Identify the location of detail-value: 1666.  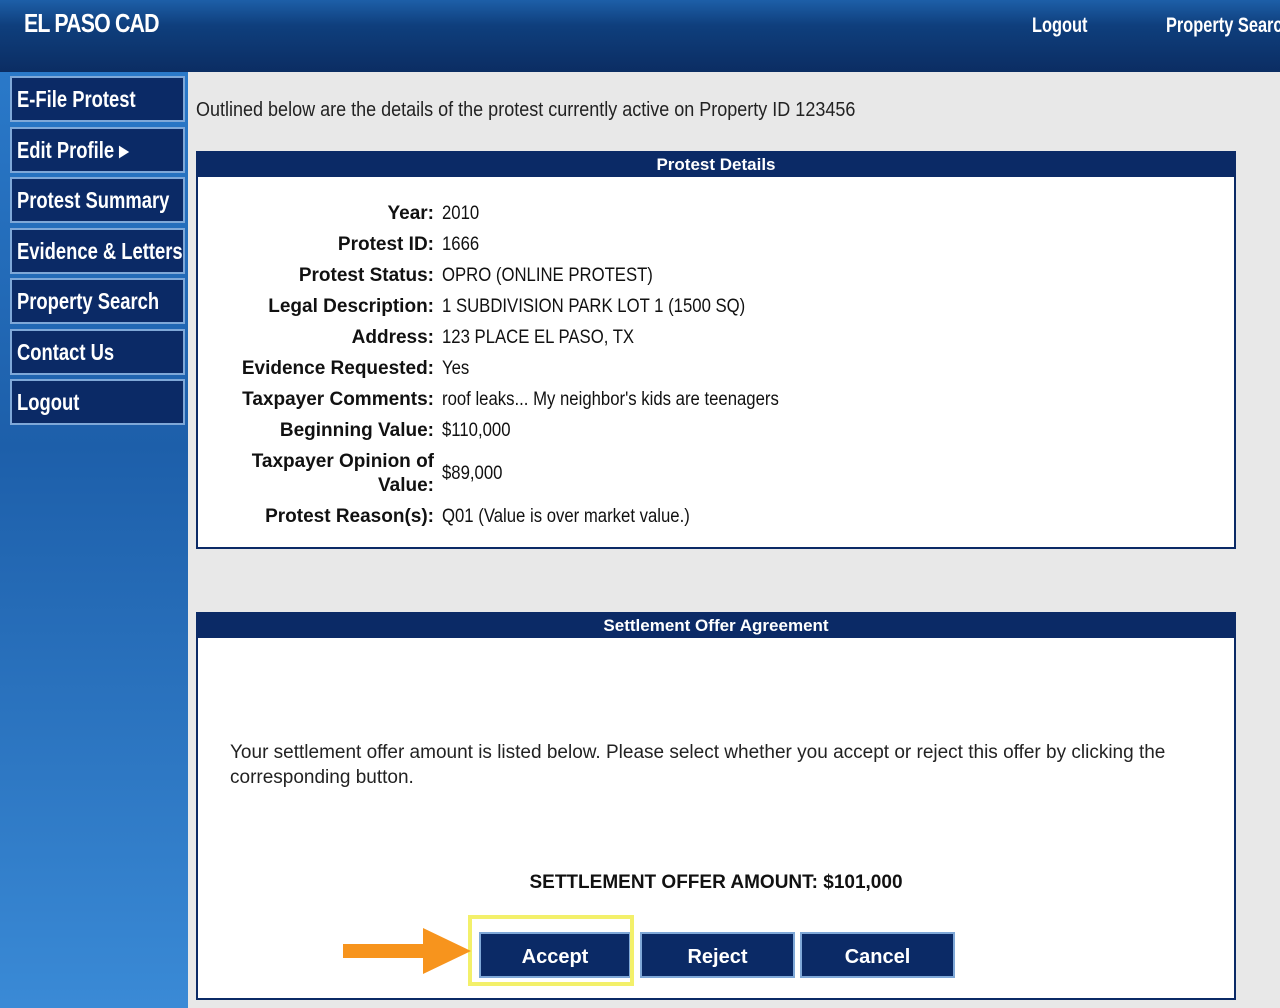
(461, 244).